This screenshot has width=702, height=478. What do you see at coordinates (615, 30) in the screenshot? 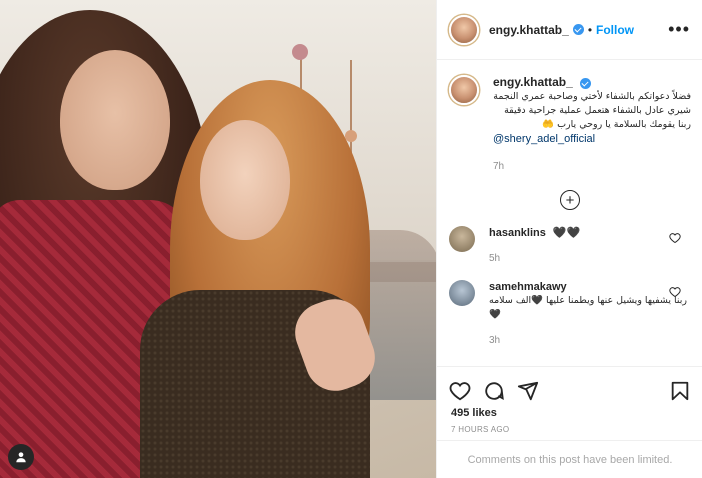
I see `follow-button: Follow` at bounding box center [615, 30].